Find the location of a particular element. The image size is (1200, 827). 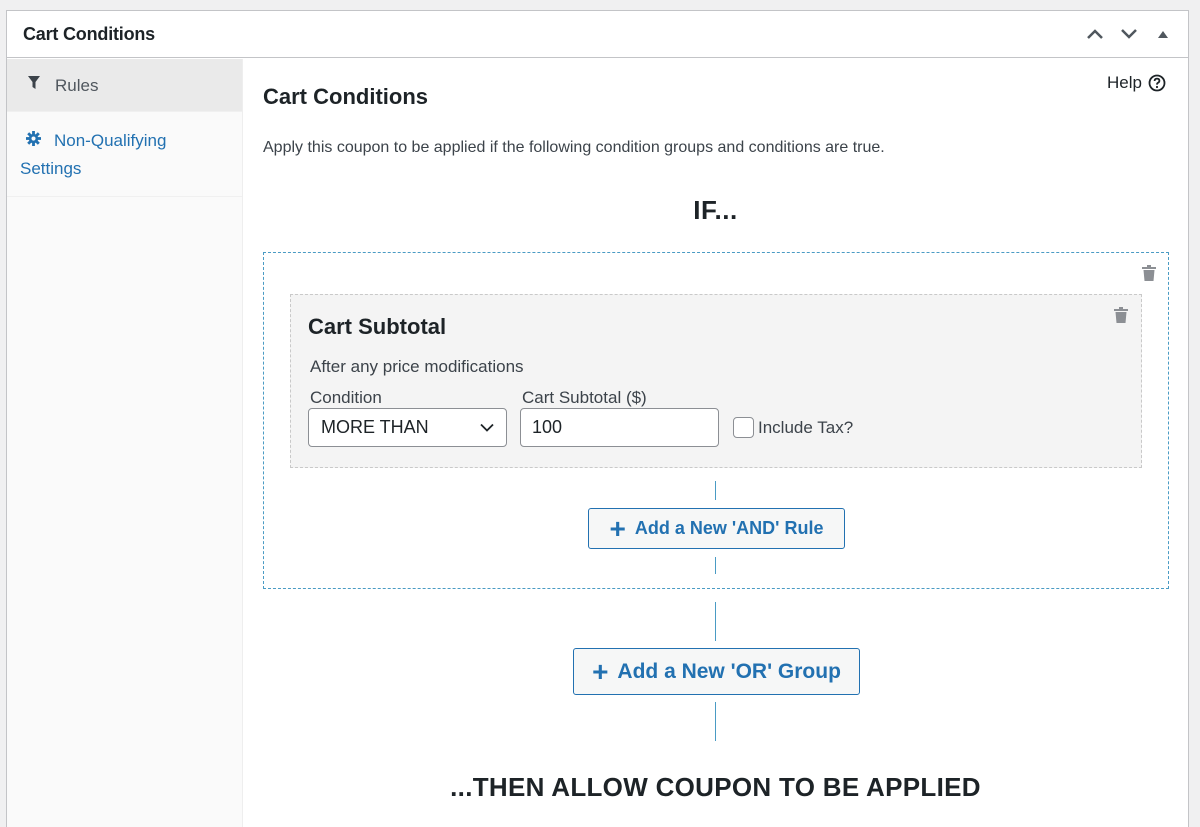

rule-description: After any price modifications is located at coordinates (417, 366).